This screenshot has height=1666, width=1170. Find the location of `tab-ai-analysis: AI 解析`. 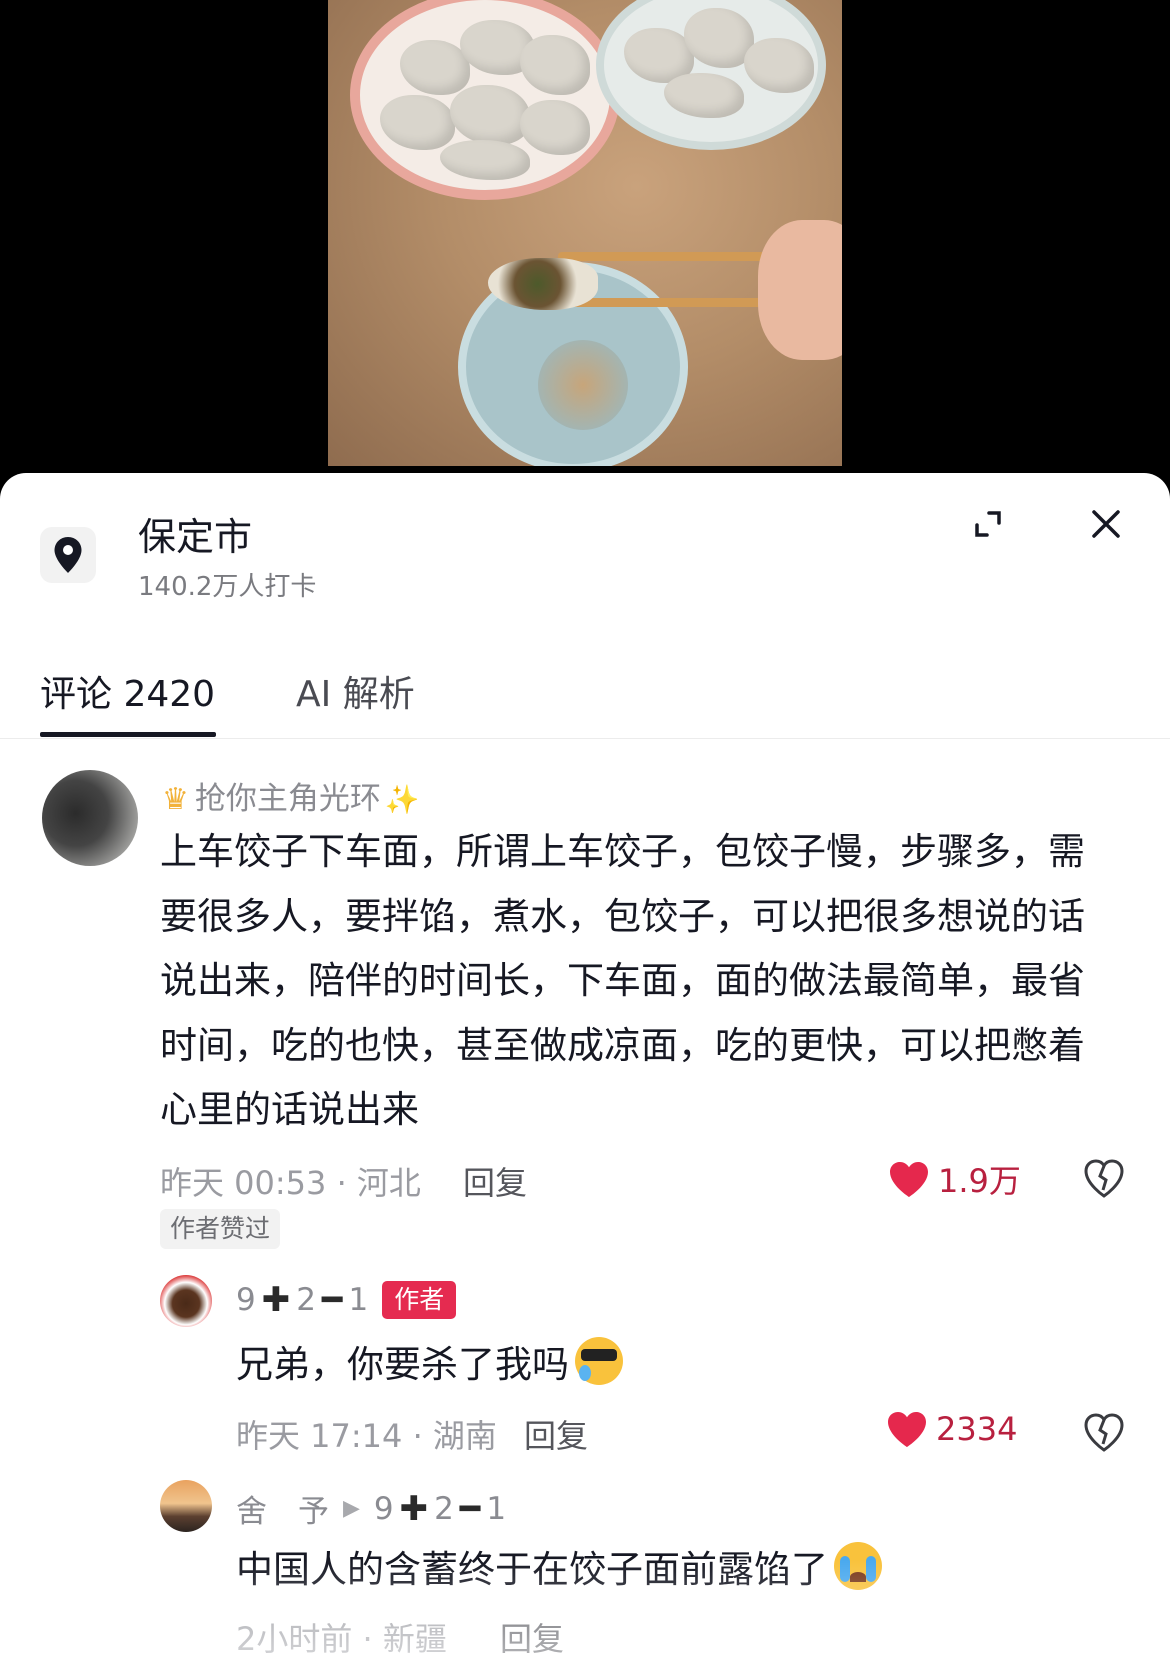

tab-ai-analysis: AI 解析 is located at coordinates (355, 691).